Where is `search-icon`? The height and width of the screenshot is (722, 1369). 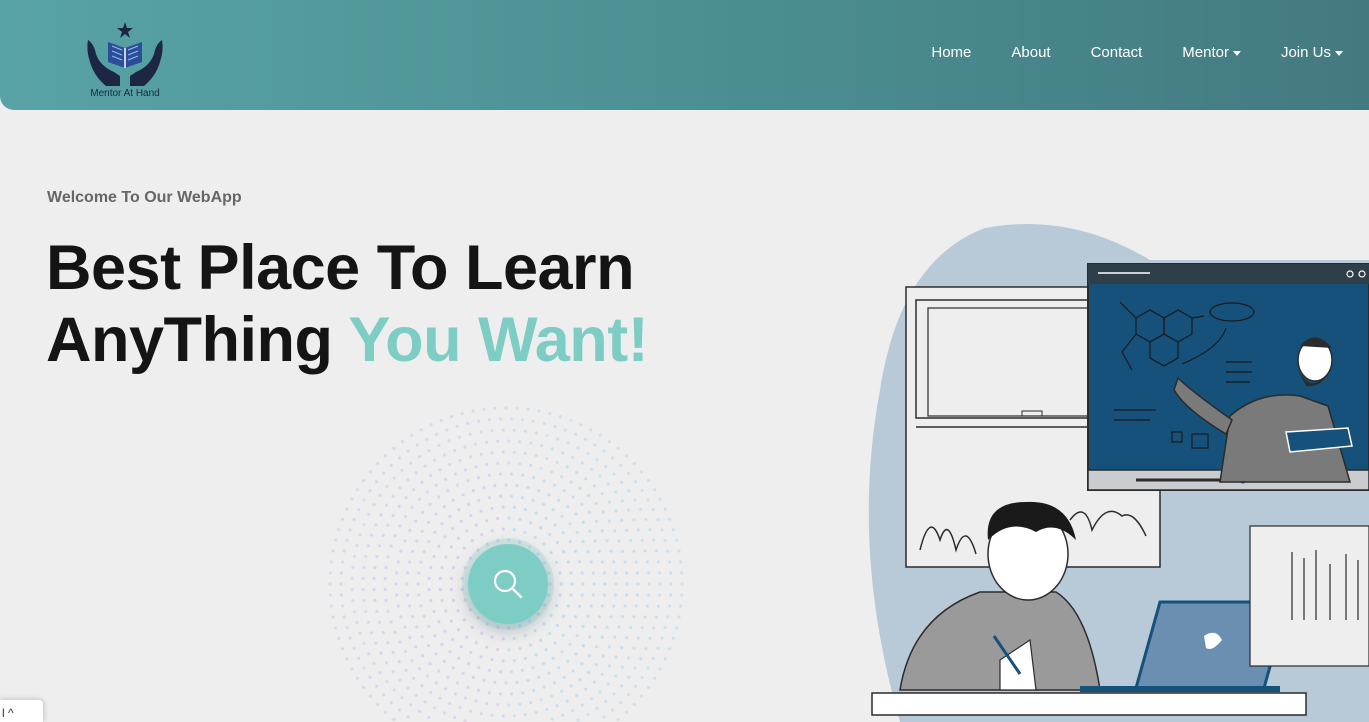 search-icon is located at coordinates (508, 584).